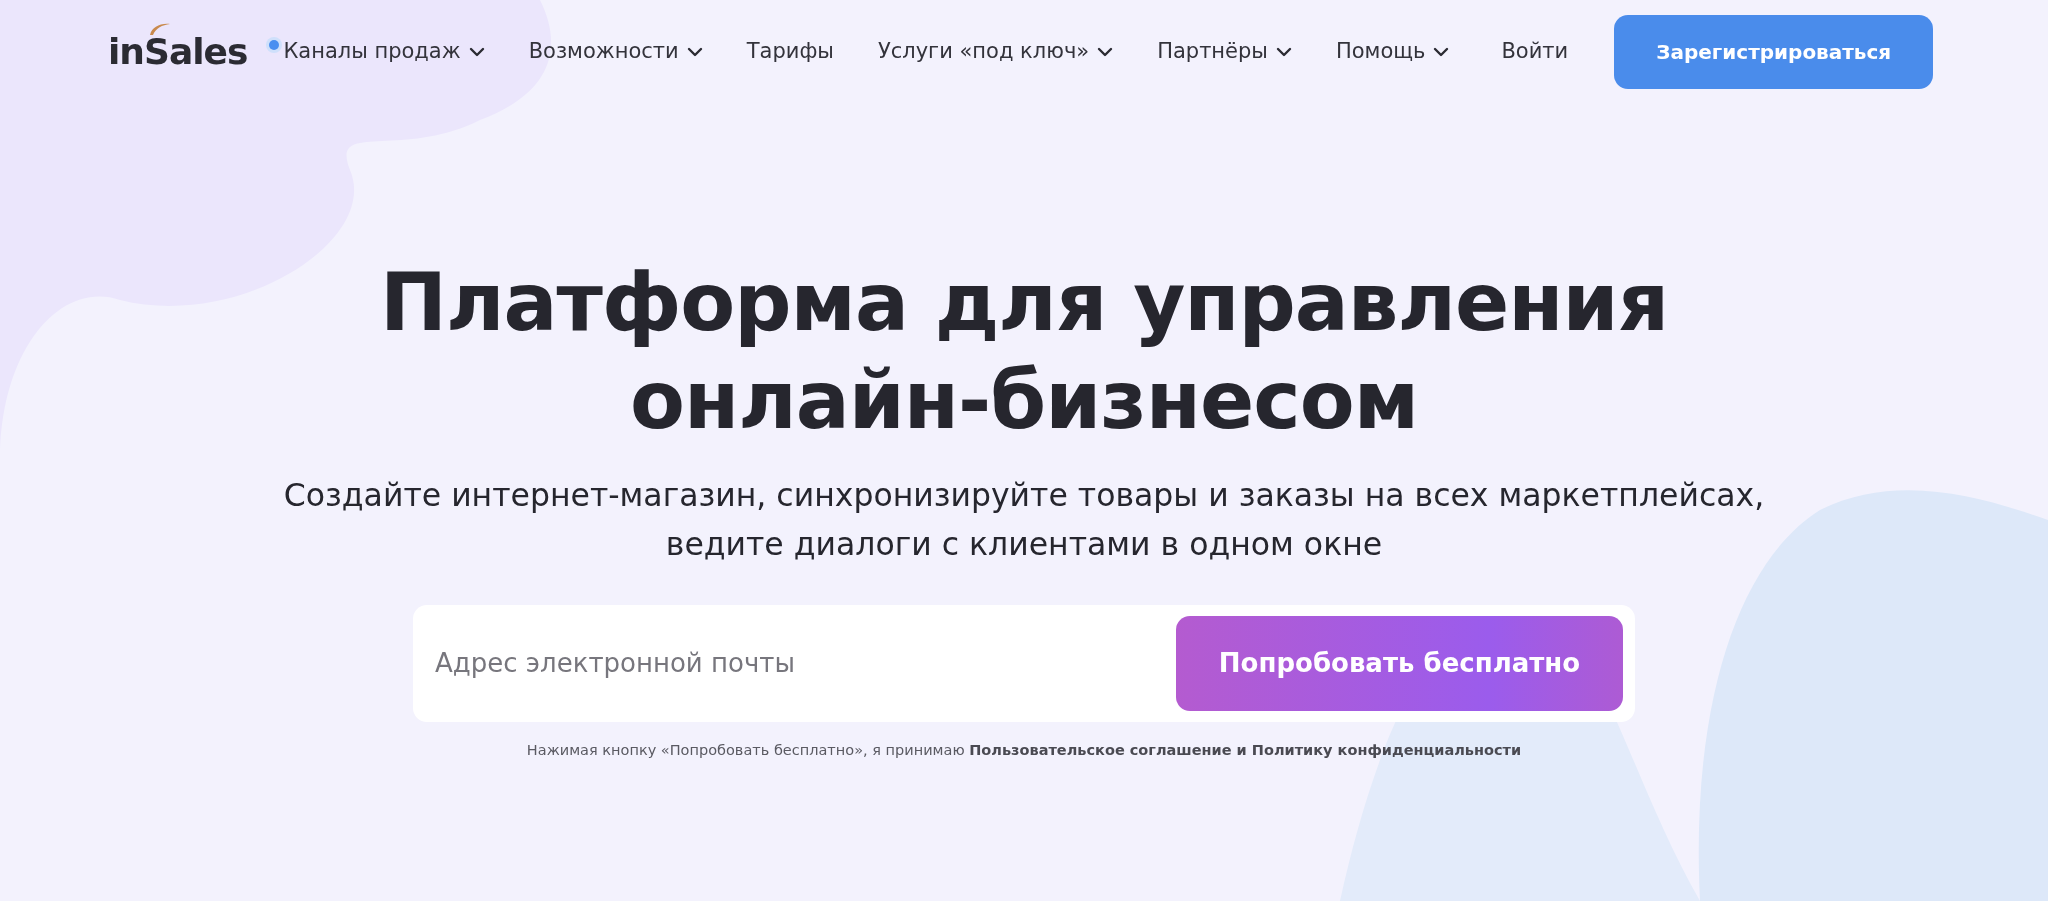 The width and height of the screenshot is (2048, 901). What do you see at coordinates (1224, 52) in the screenshot?
I see `nav-link: Партнёры` at bounding box center [1224, 52].